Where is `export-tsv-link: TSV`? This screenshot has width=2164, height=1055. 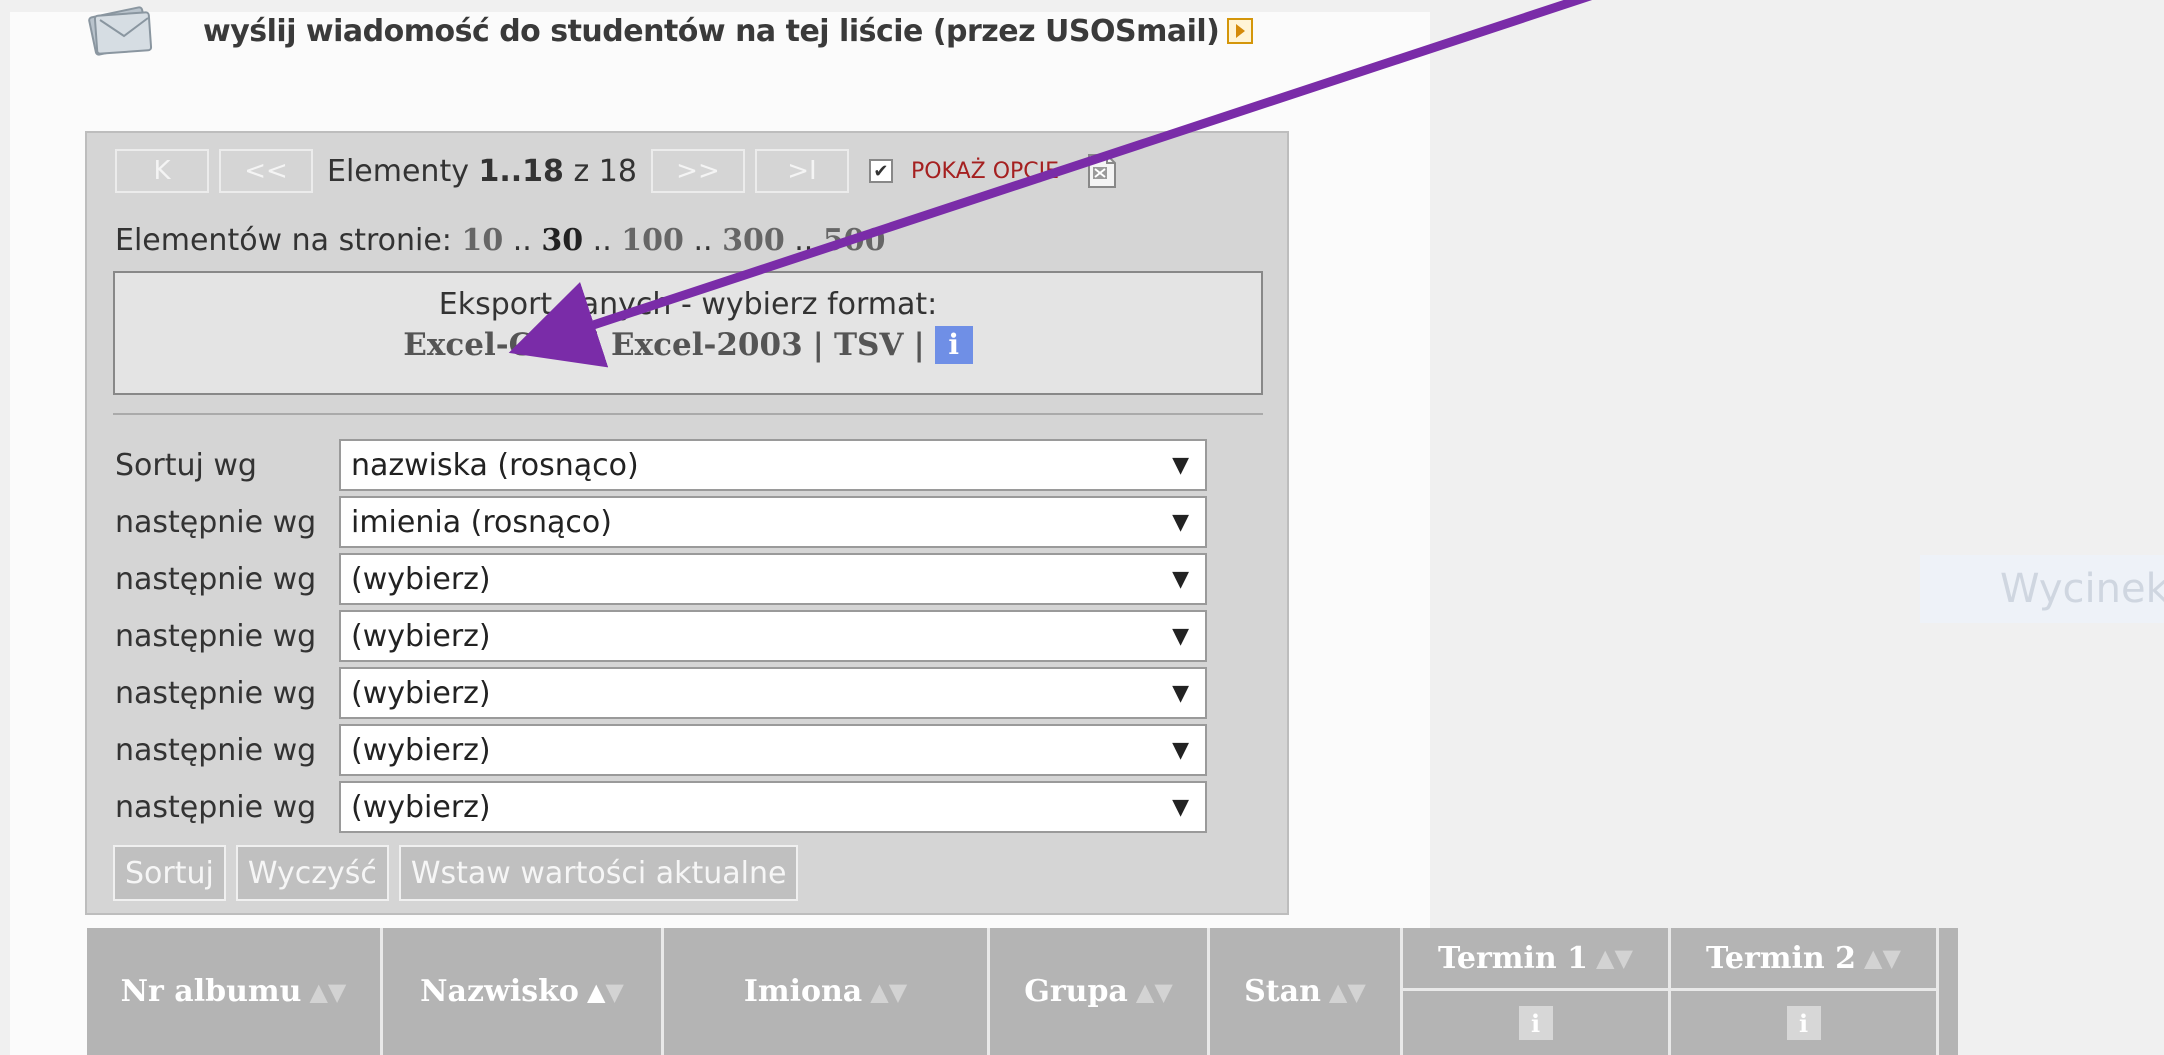 export-tsv-link: TSV is located at coordinates (869, 345).